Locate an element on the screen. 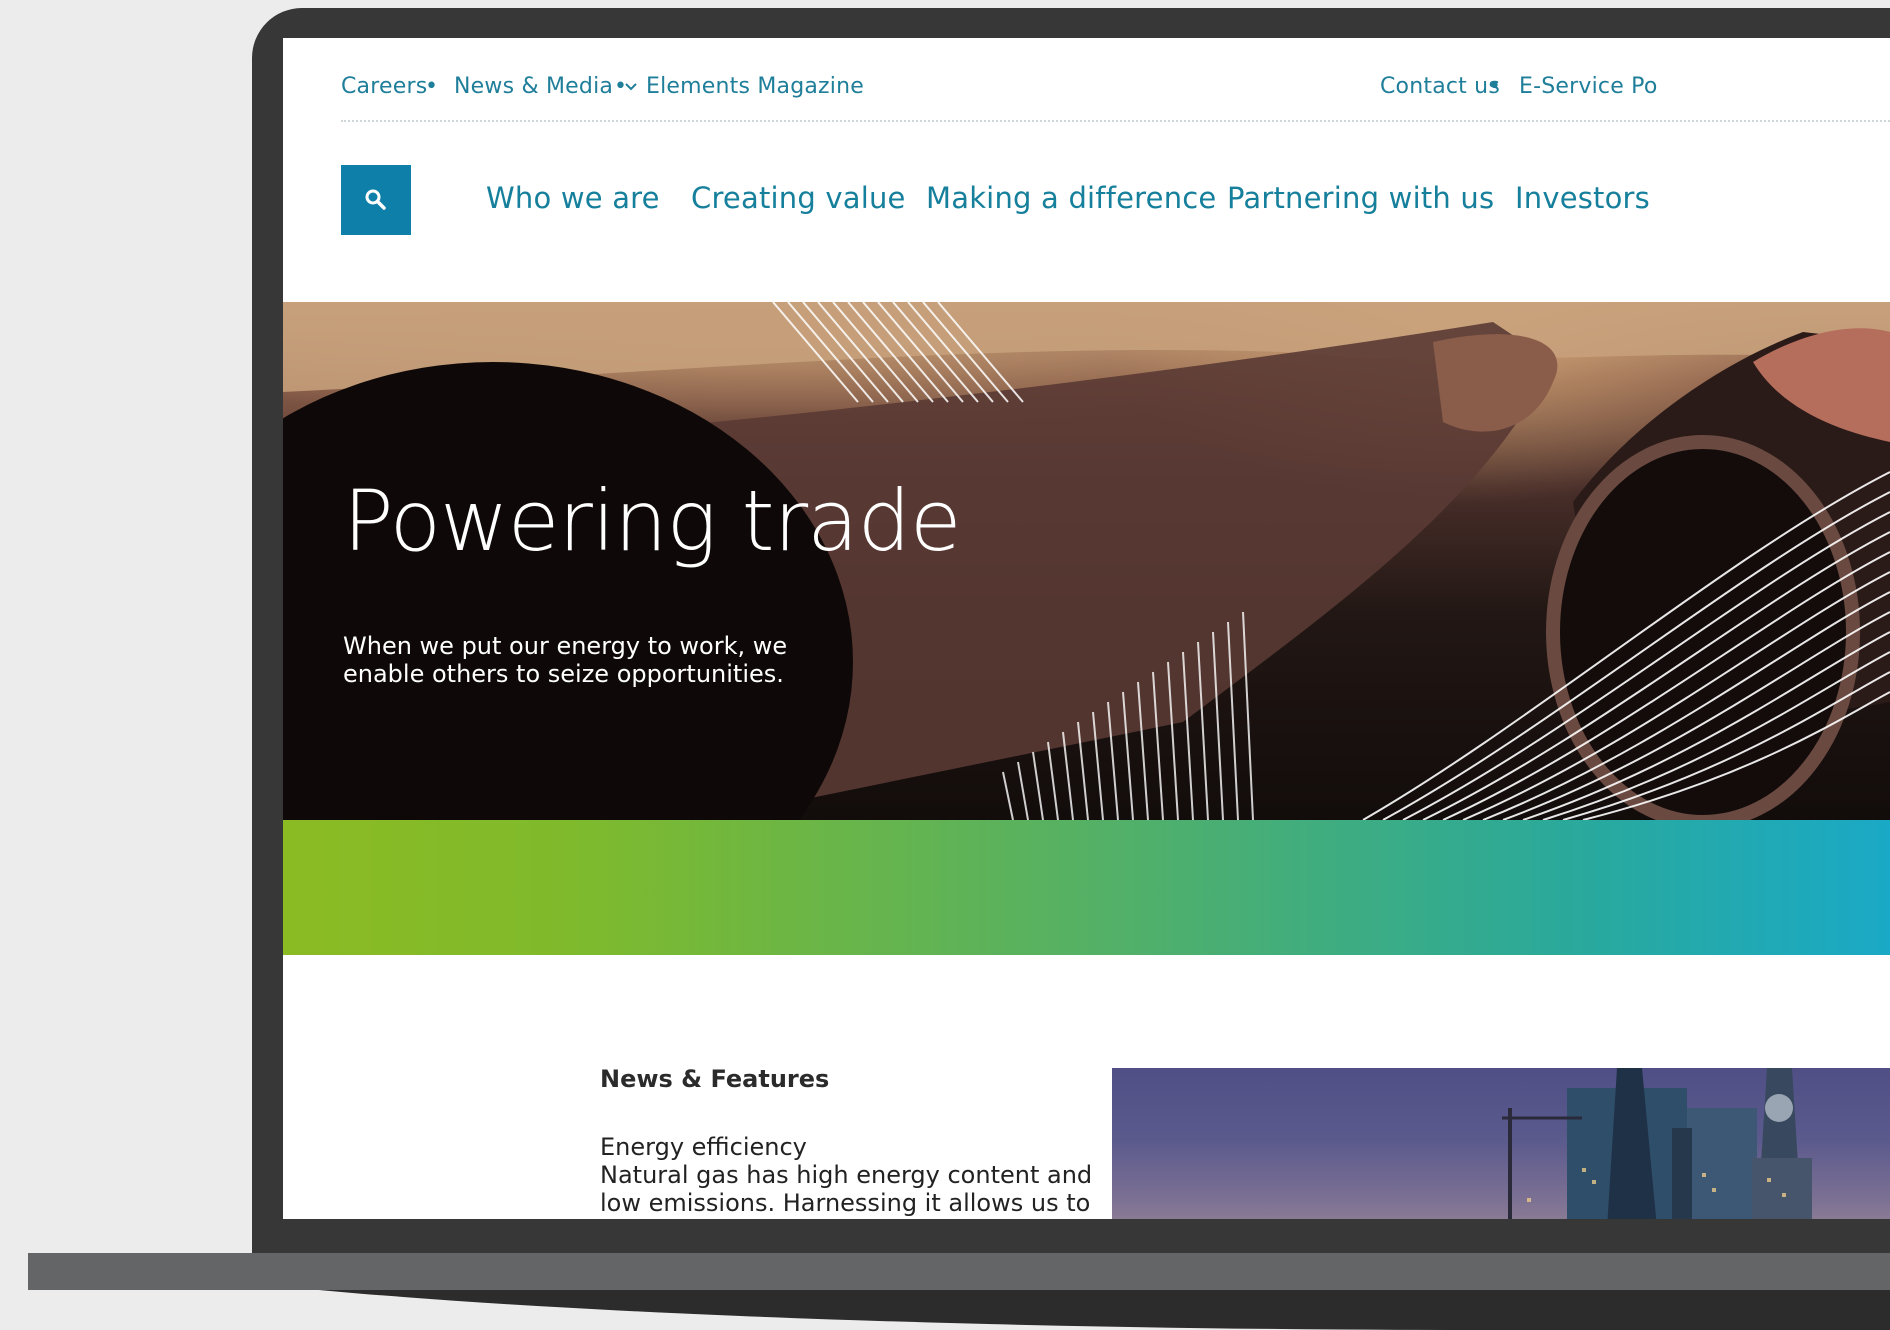 This screenshot has height=1330, width=1890. laptop-base-shadow is located at coordinates (959, 1310).